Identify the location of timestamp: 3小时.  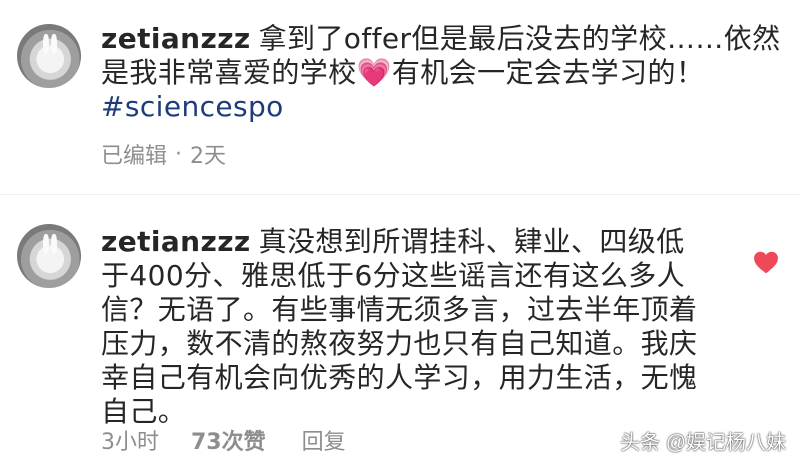
(130, 442).